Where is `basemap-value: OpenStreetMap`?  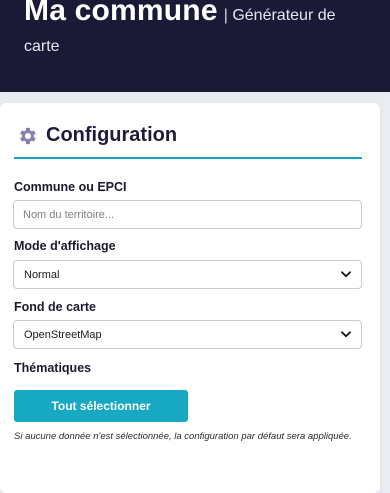 basemap-value: OpenStreetMap is located at coordinates (63, 334).